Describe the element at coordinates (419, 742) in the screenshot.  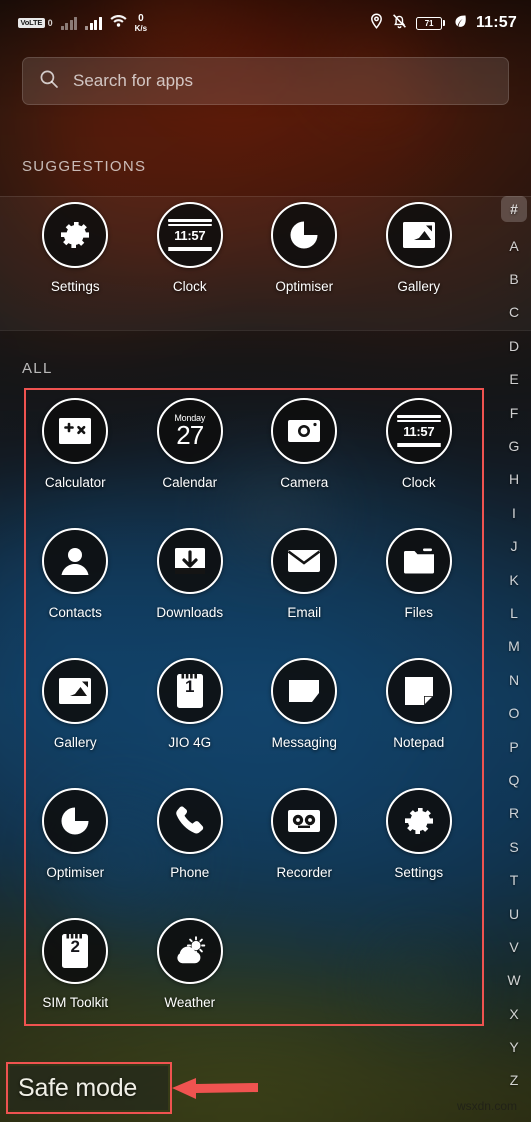
I see `app-label: Notepad` at that location.